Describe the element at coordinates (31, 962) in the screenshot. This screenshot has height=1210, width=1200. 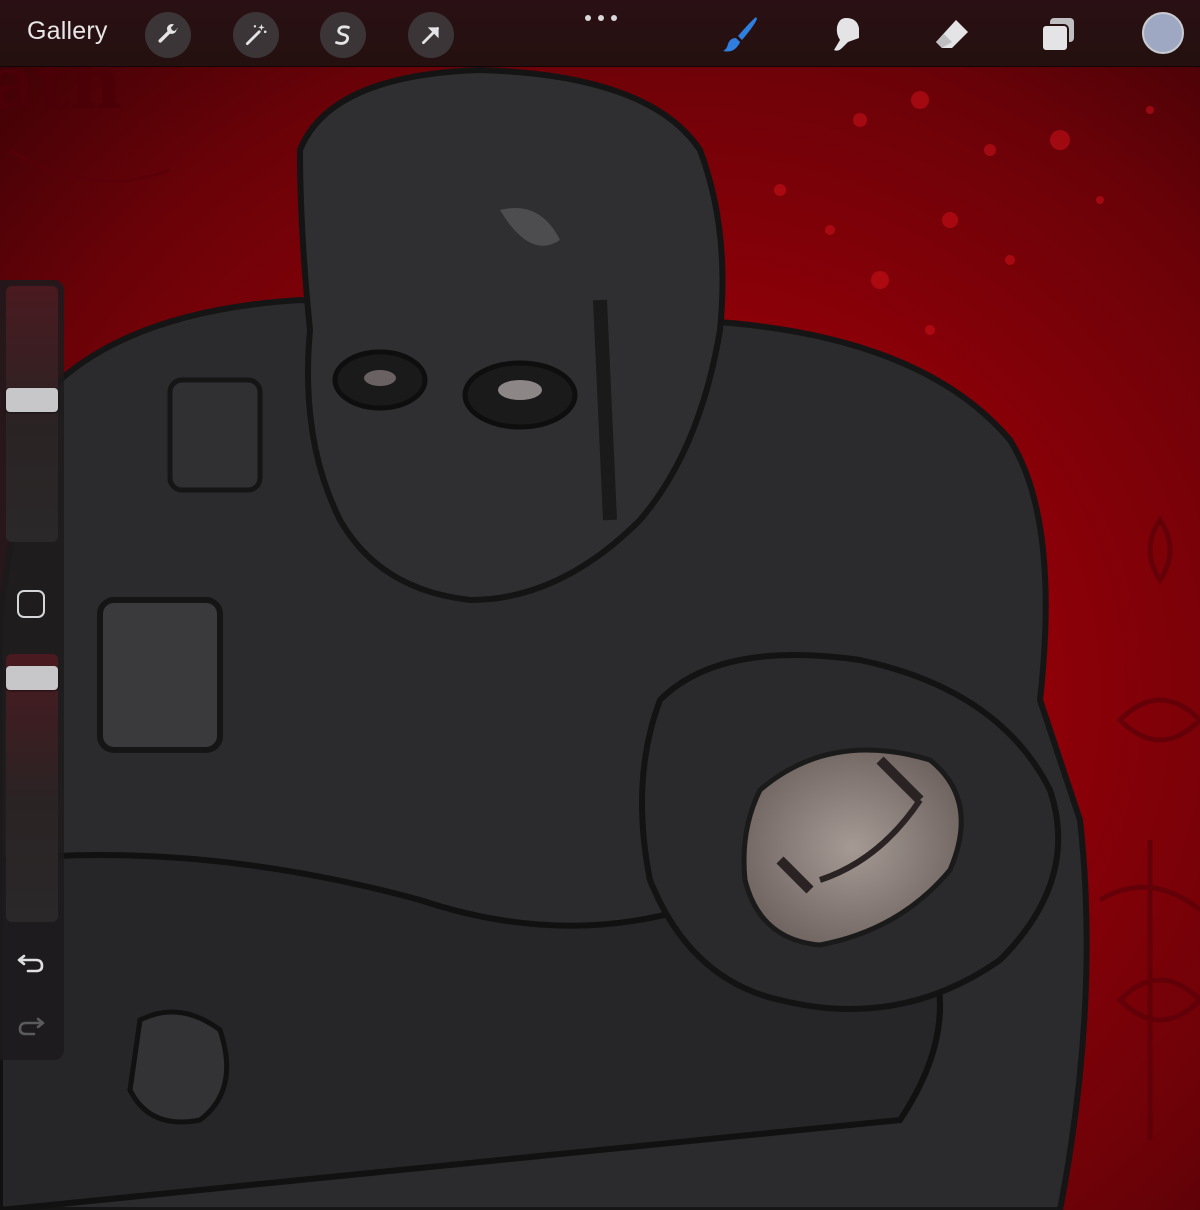
I see `undo-arrow-icon` at that location.